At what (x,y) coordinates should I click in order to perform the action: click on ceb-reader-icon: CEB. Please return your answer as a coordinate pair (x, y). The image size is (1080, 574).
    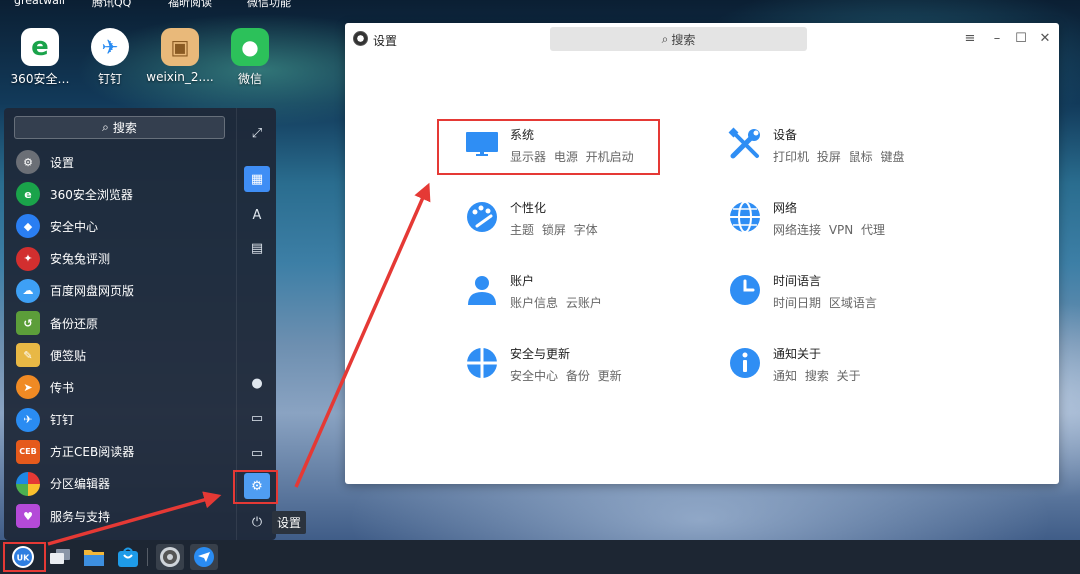
    Looking at the image, I should click on (28, 451).